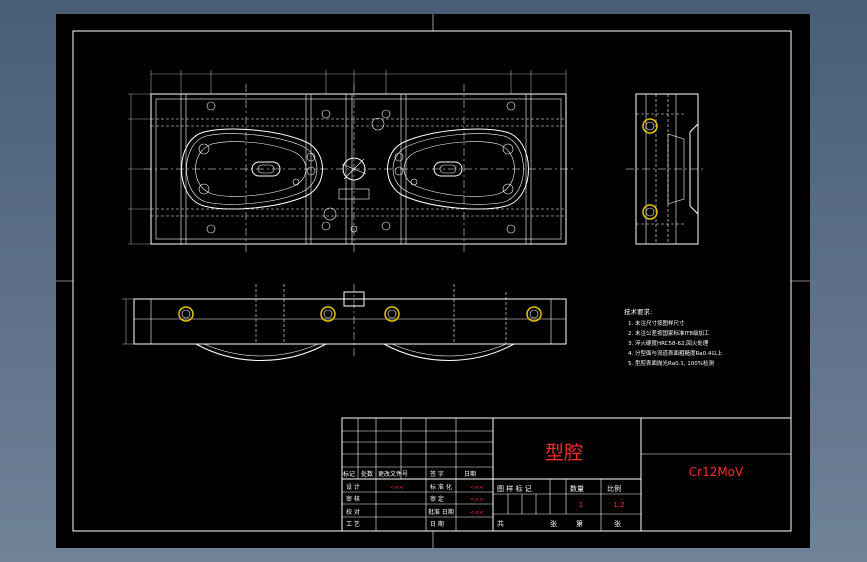 This screenshot has height=562, width=867. I want to click on label-approve: 审 定, so click(437, 499).